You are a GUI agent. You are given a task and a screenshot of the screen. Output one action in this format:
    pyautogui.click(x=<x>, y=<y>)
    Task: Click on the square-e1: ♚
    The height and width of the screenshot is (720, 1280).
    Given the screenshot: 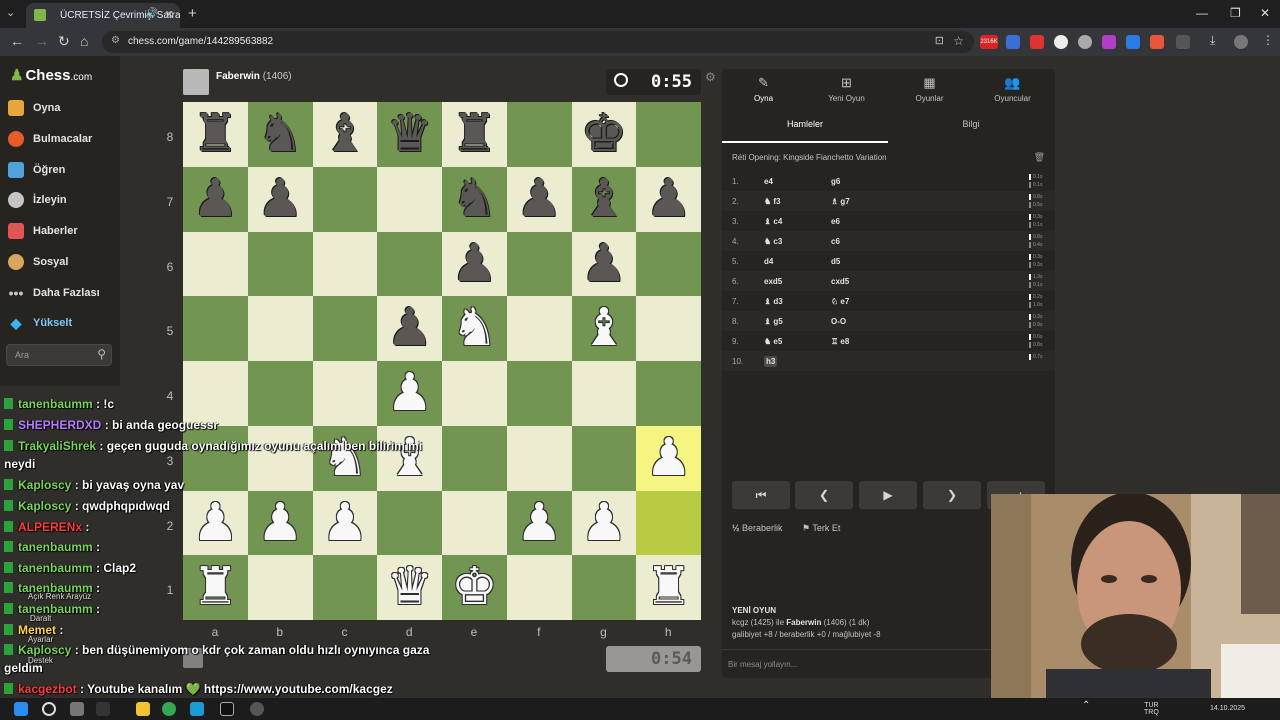 What is the action you would take?
    pyautogui.click(x=474, y=587)
    